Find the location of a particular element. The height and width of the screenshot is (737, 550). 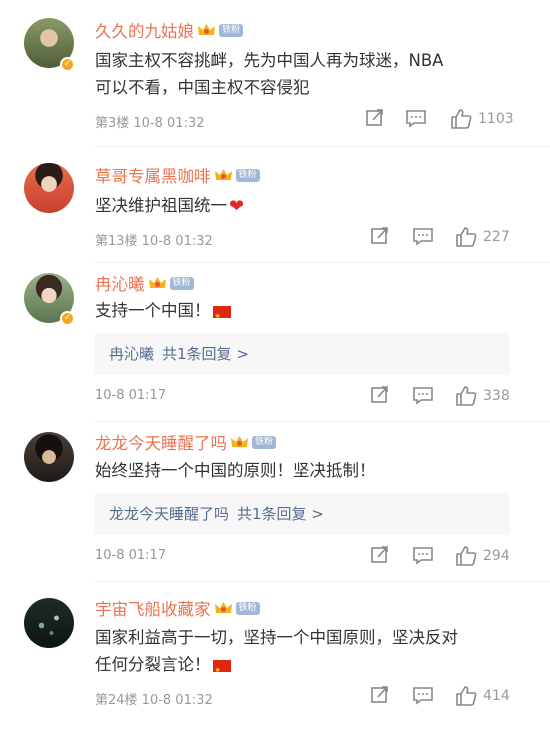

like-count: 227 is located at coordinates (496, 237).